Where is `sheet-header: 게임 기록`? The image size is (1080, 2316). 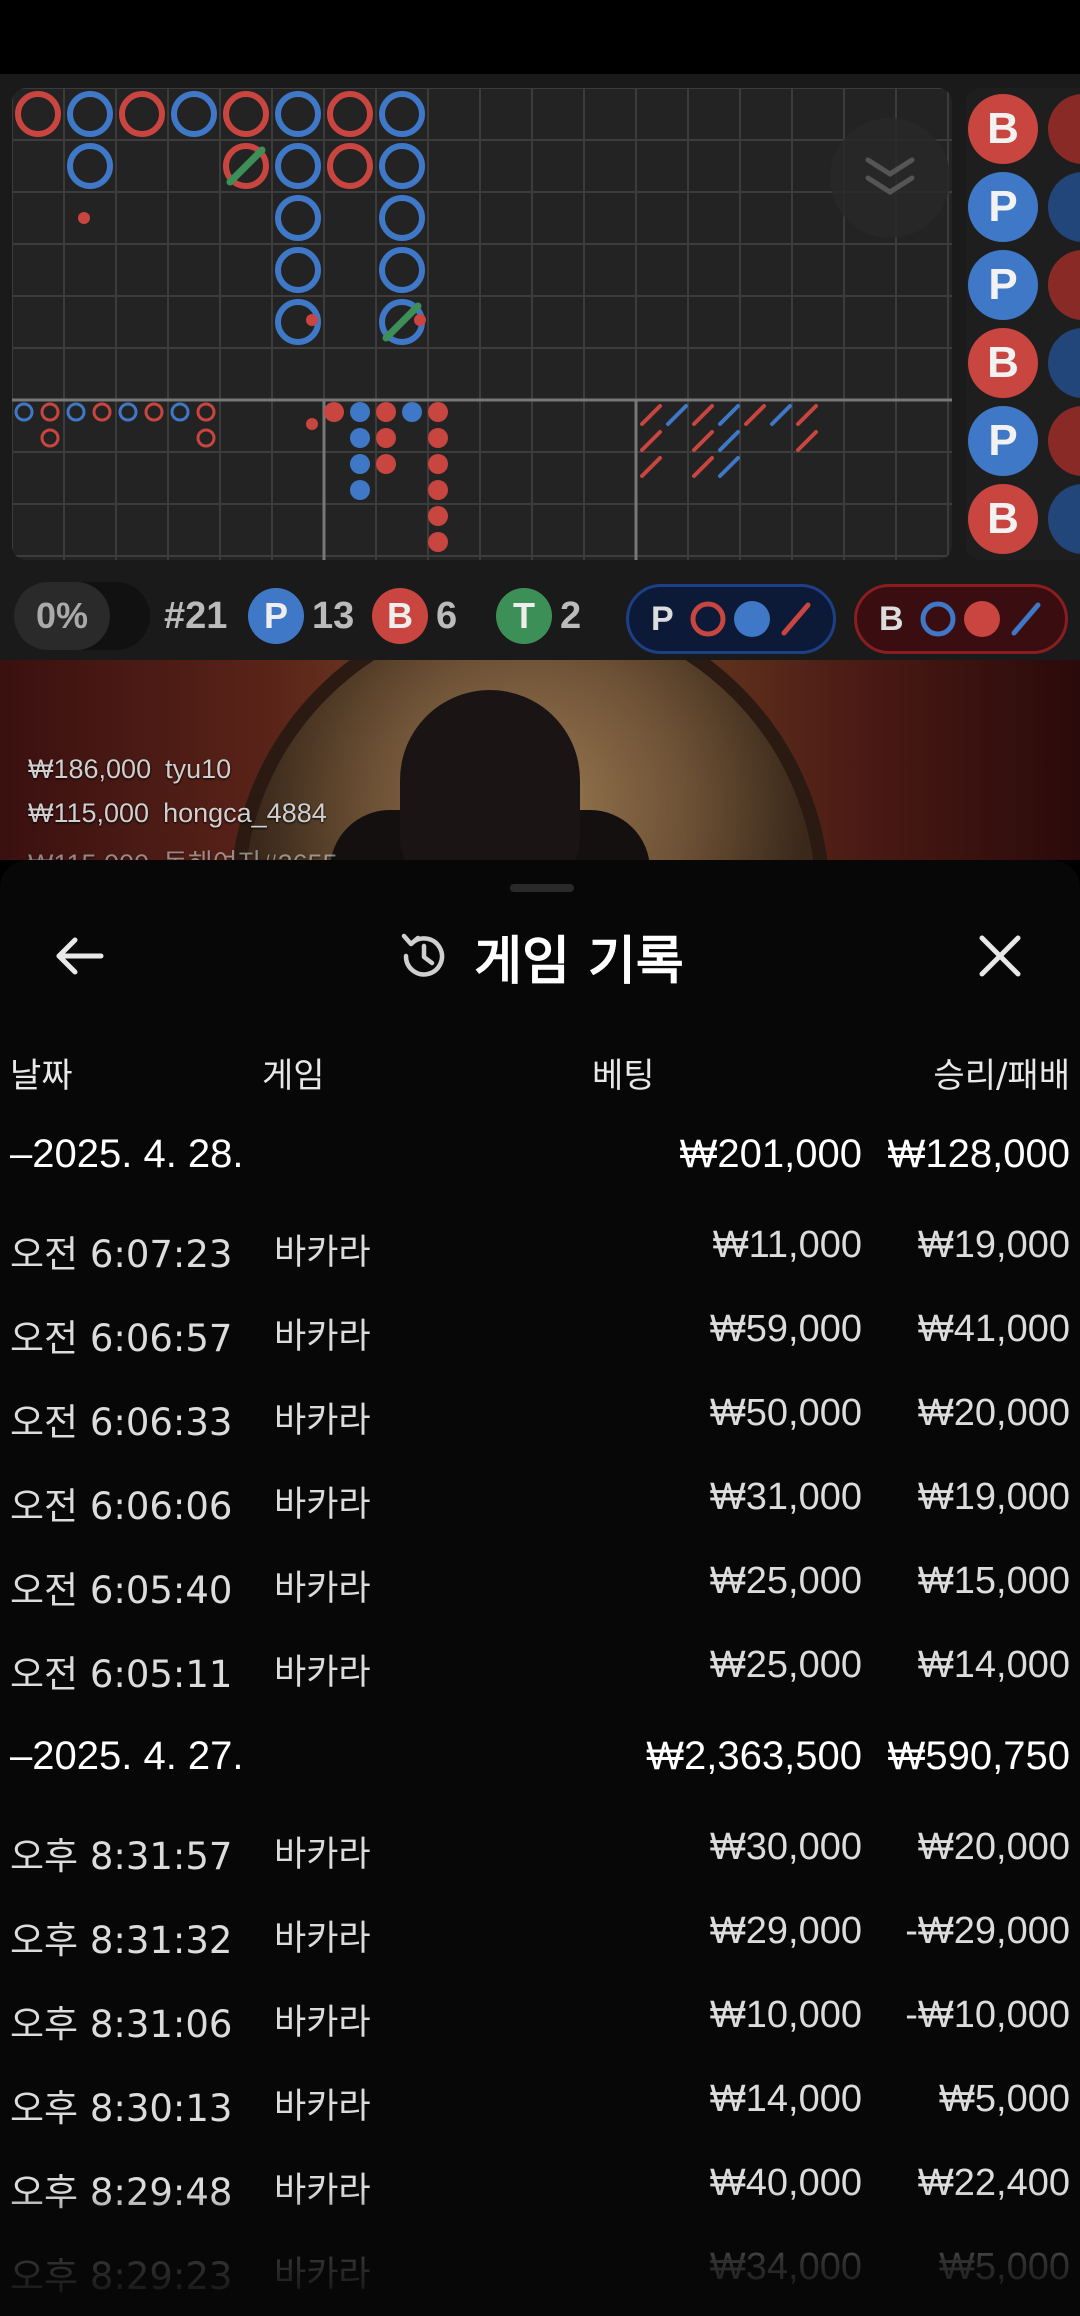
sheet-header: 게임 기록 is located at coordinates (540, 956).